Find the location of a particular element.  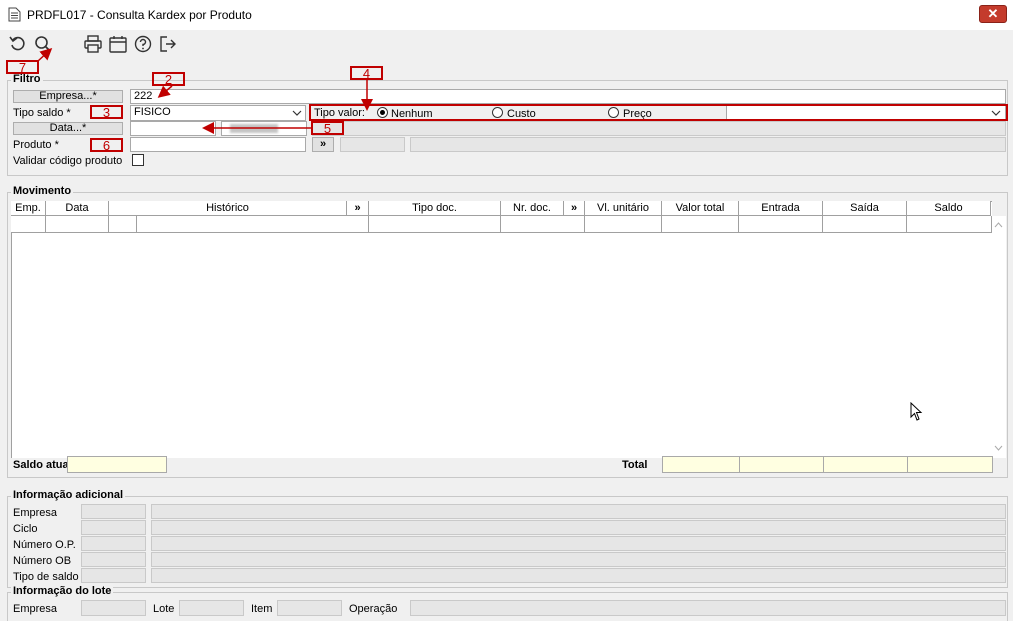

col-vl-unitario: Vl. unitário is located at coordinates (623, 208).